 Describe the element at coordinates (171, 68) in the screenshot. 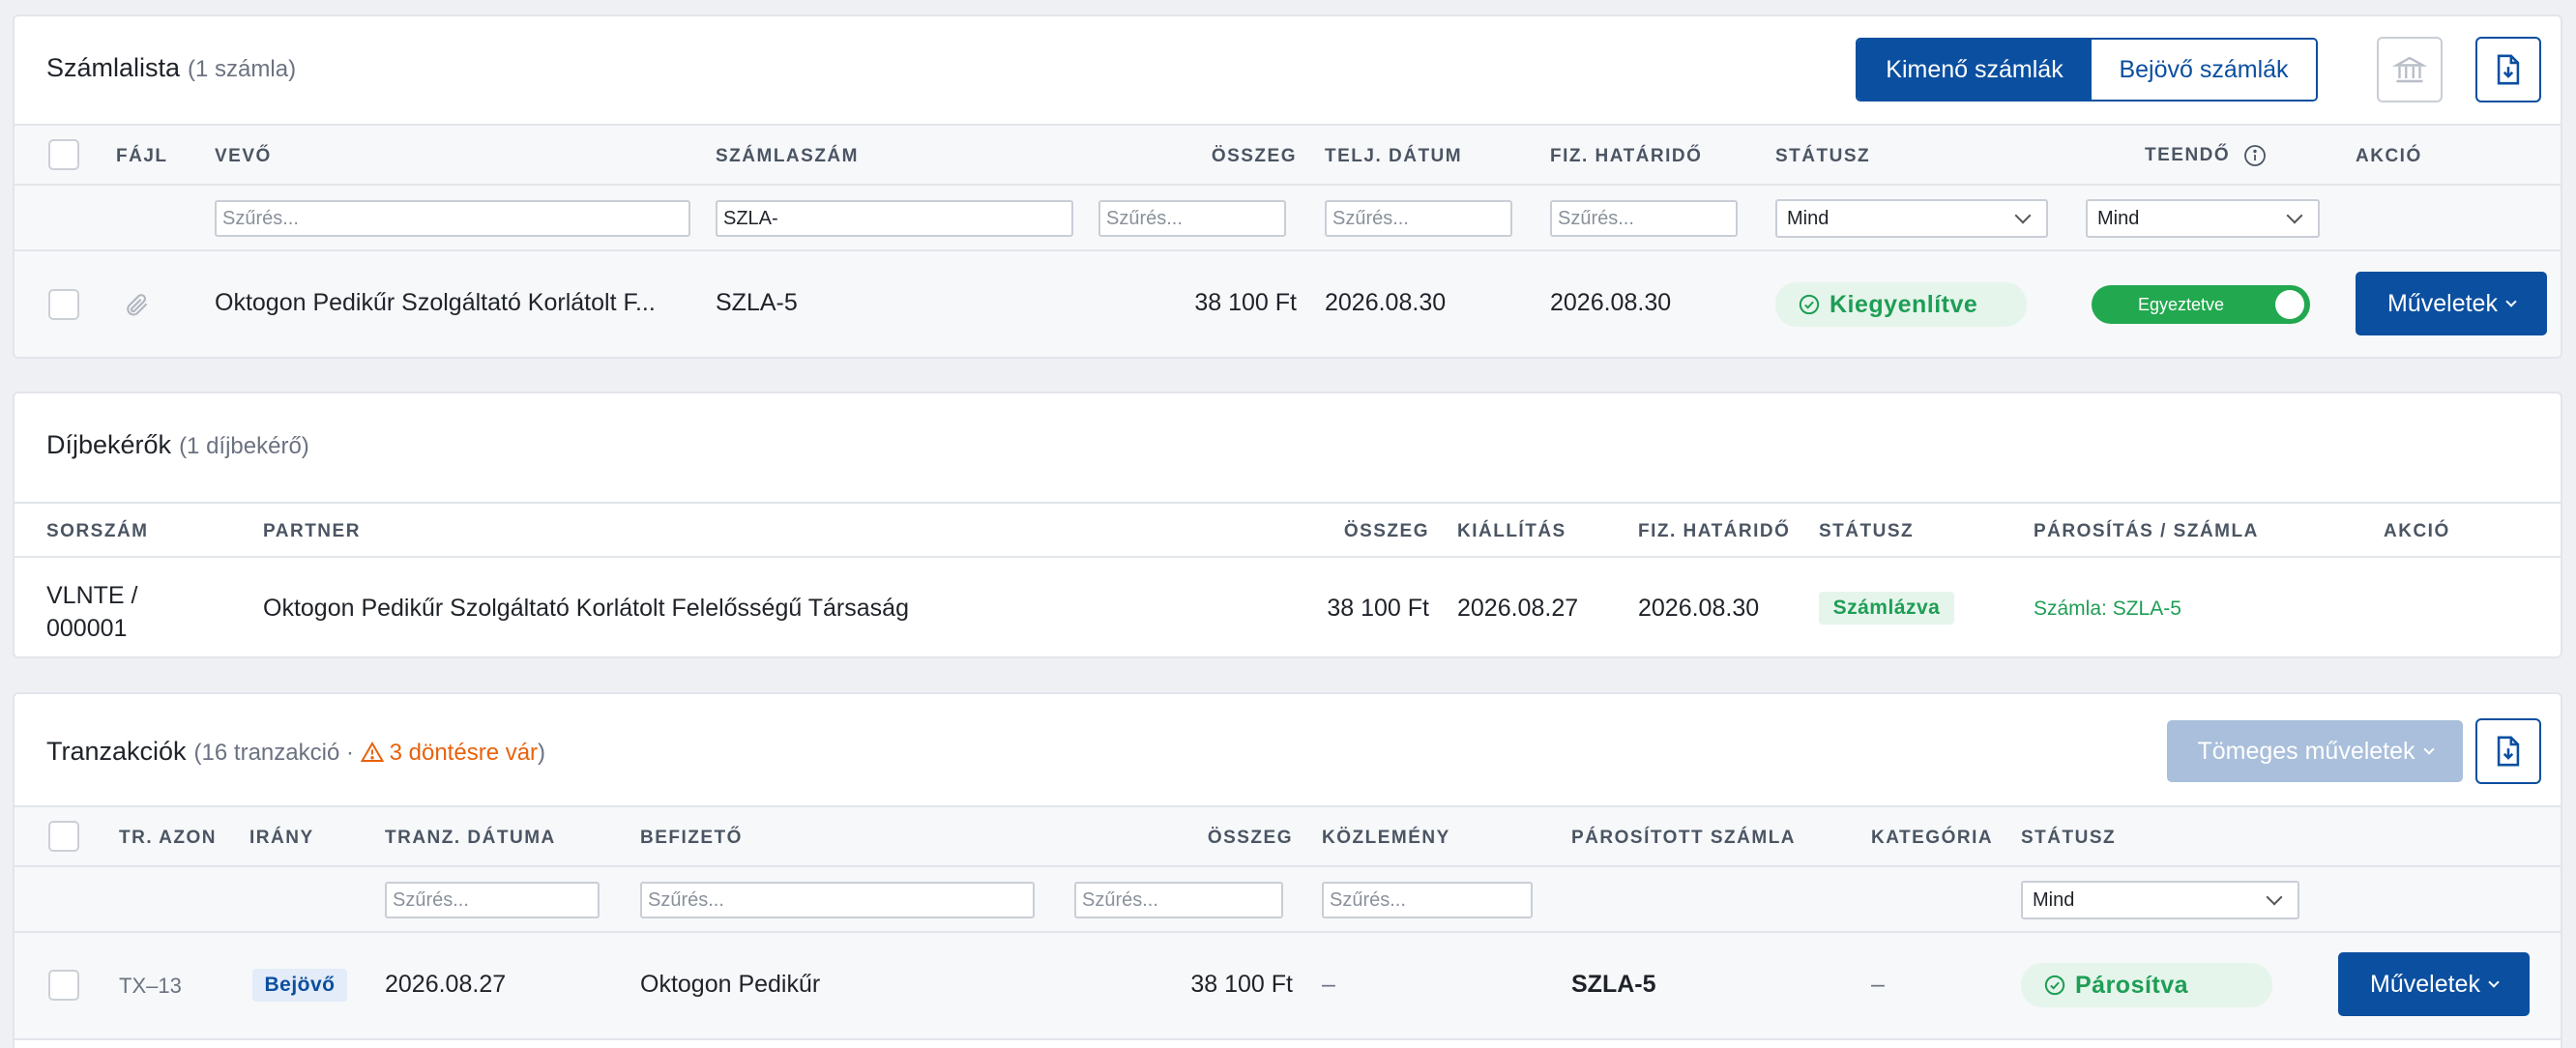

I see `invoices-title-wrap: Számlalista (1 számla)` at that location.